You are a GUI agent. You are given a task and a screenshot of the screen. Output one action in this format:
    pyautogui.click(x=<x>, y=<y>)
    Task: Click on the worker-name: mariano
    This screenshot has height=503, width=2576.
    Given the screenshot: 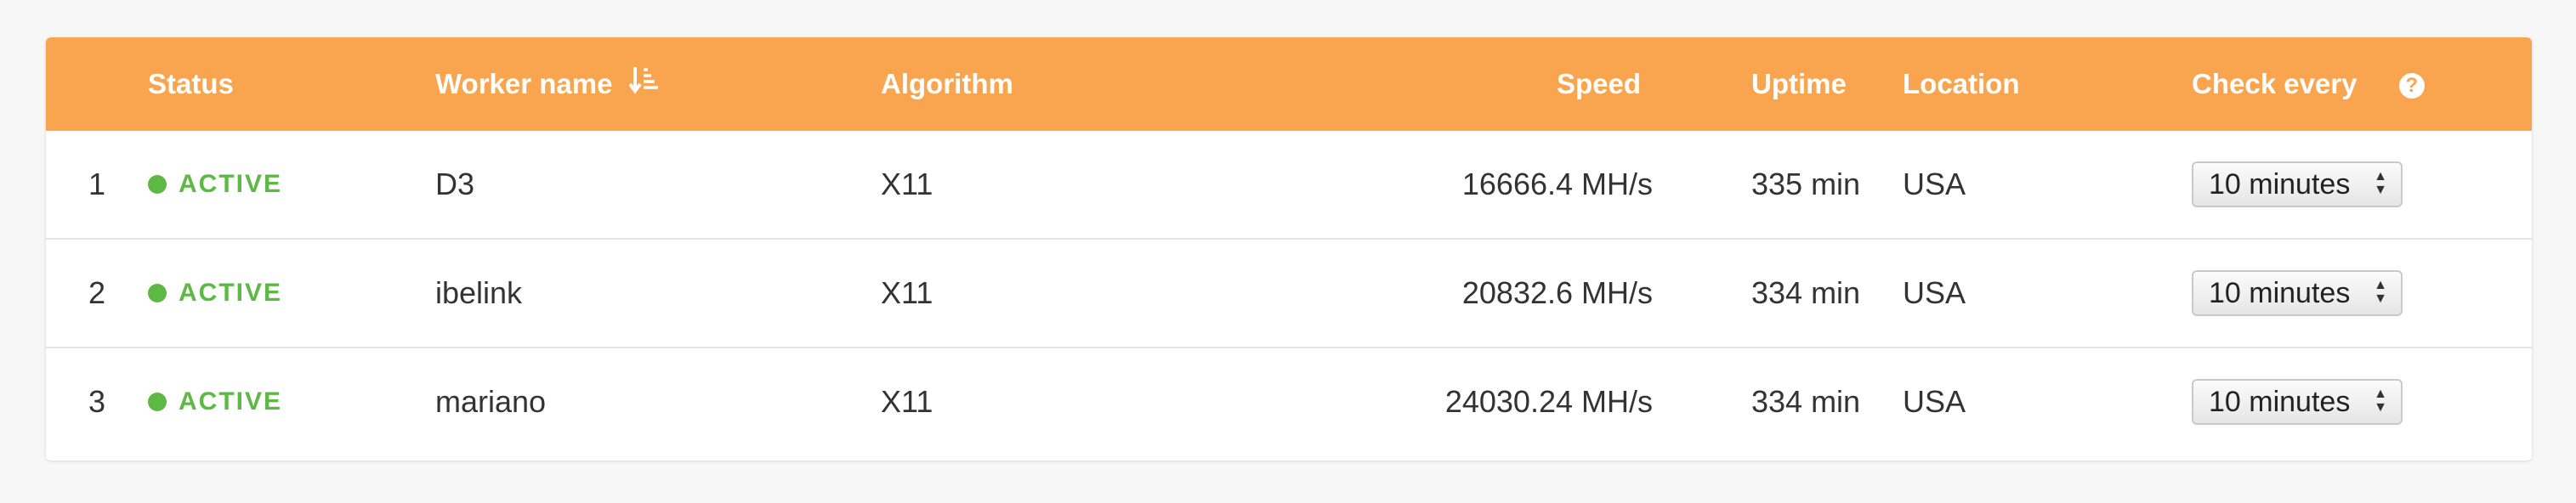 What is the action you would take?
    pyautogui.click(x=491, y=401)
    